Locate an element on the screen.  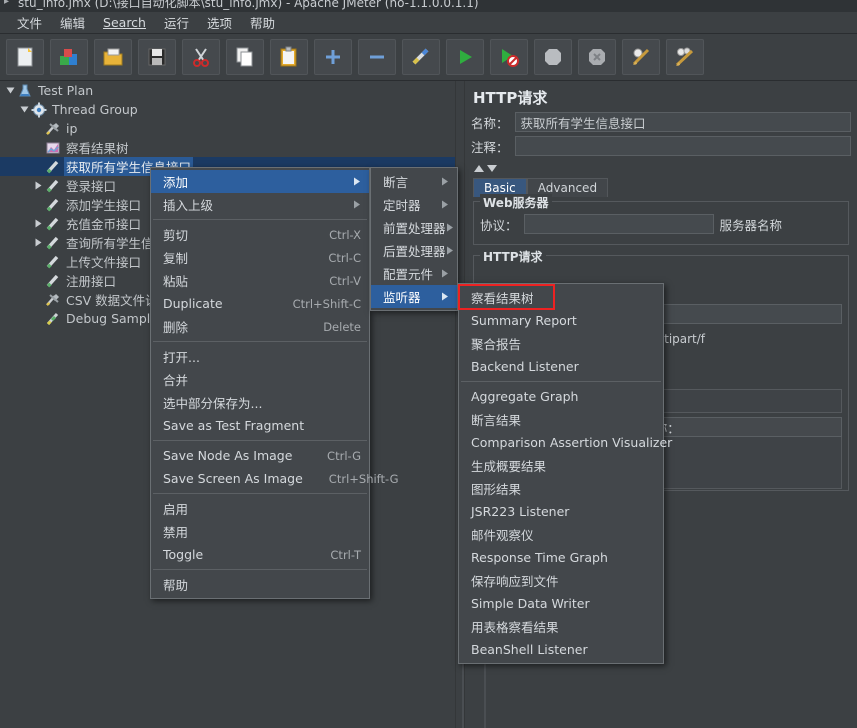
listener-submenu-item-15: BeanShell Listener is located at coordinates (561, 649).